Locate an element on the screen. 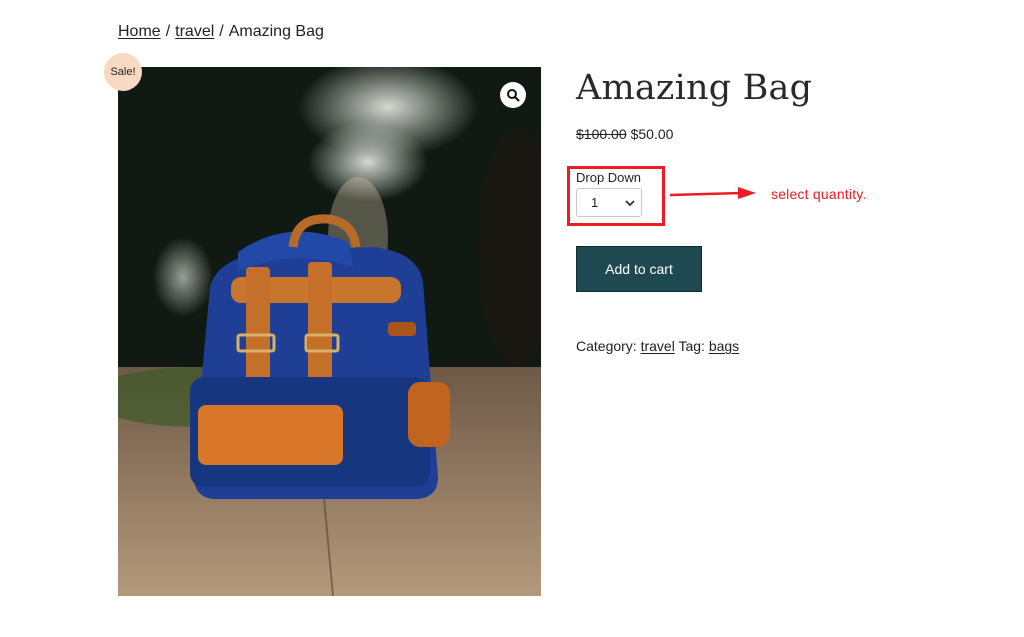 This screenshot has height=637, width=1024. breadcrumb: Home / travel / Amazing Bag is located at coordinates (221, 32).